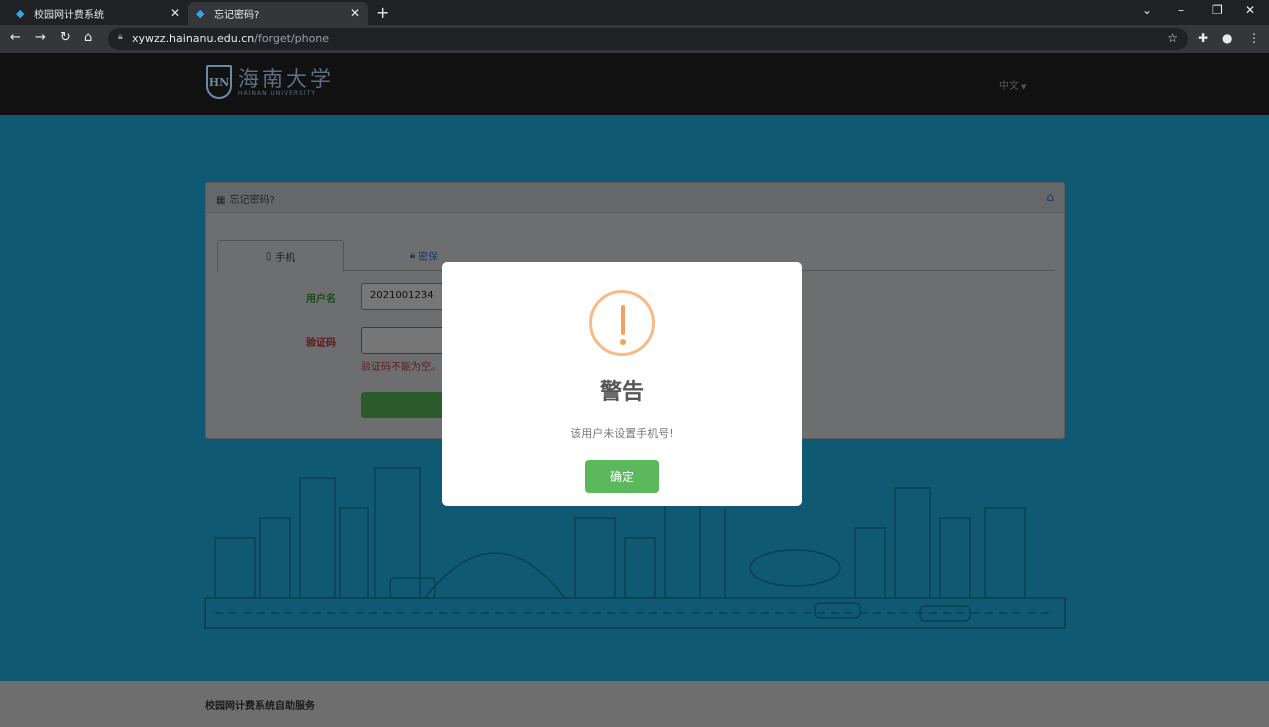 Image resolution: width=1269 pixels, height=727 pixels. Describe the element at coordinates (622, 323) in the screenshot. I see `warning-icon` at that location.